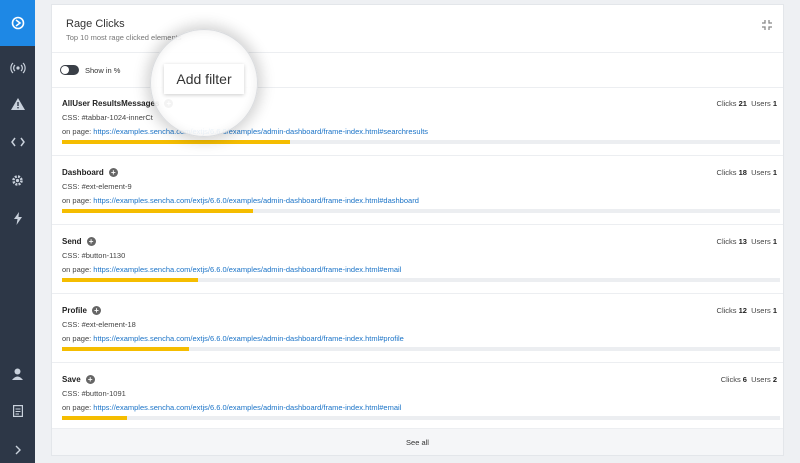 This screenshot has width=800, height=463. What do you see at coordinates (417, 441) in the screenshot?
I see `see-all-button: See all` at bounding box center [417, 441].